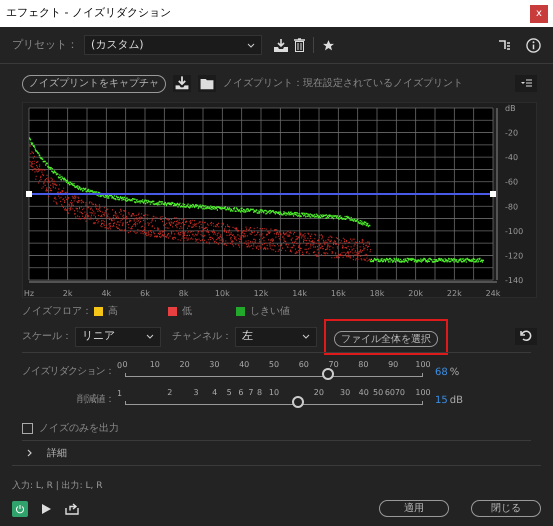 The height and width of the screenshot is (526, 553). Describe the element at coordinates (363, 365) in the screenshot. I see `tick-label: 80` at that location.